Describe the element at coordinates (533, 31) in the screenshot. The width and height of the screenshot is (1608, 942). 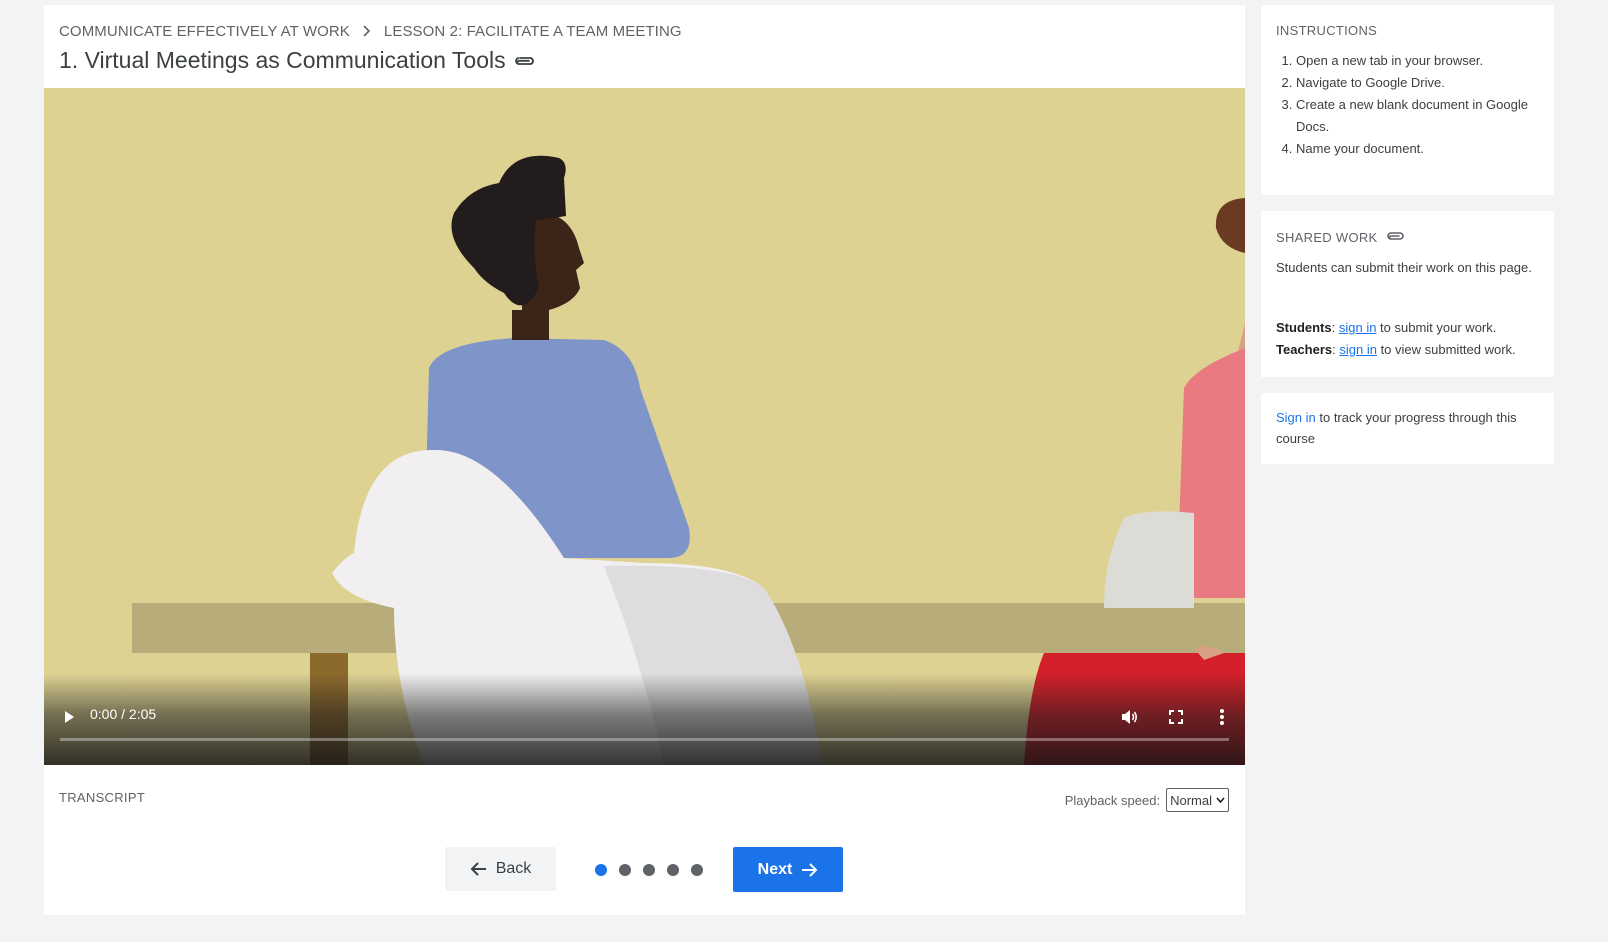
I see `breadcrumb-lesson-link: LESSON 2: FACILITATE A TEAM MEETING` at that location.